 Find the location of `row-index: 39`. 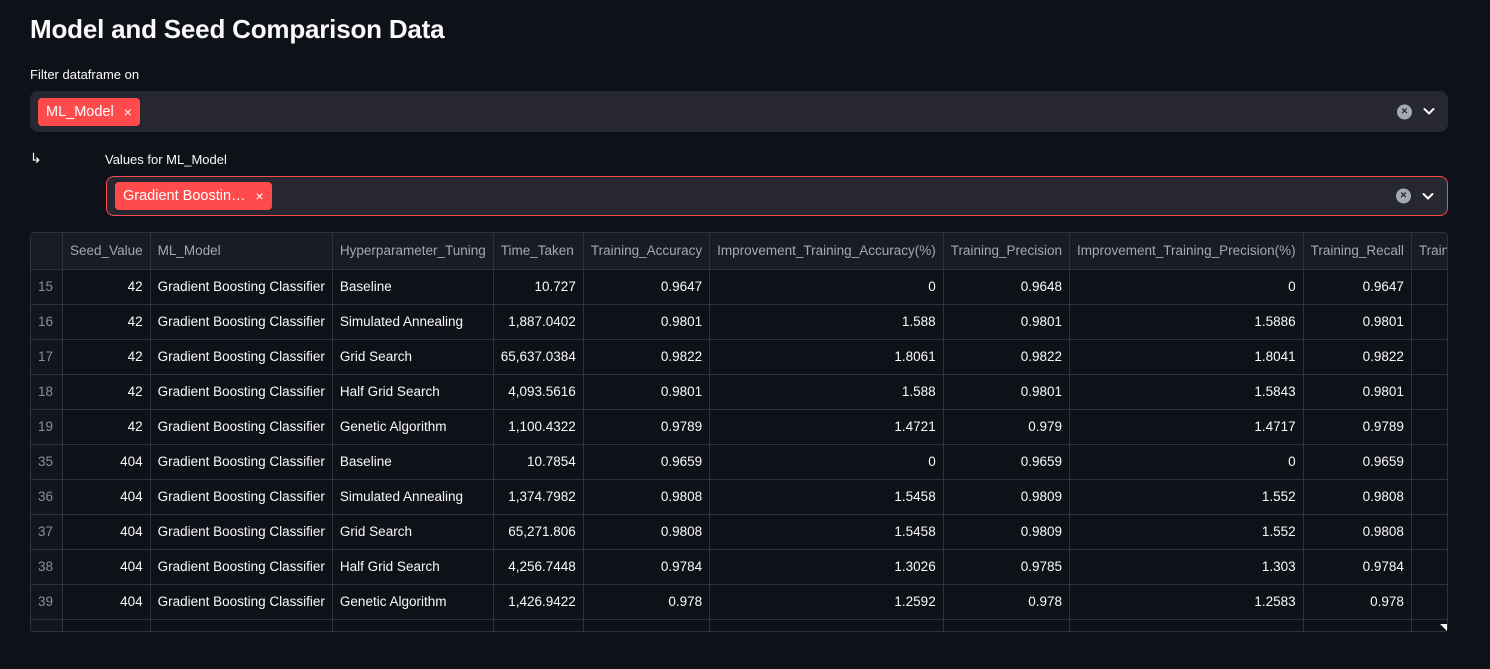

row-index: 39 is located at coordinates (47, 602).